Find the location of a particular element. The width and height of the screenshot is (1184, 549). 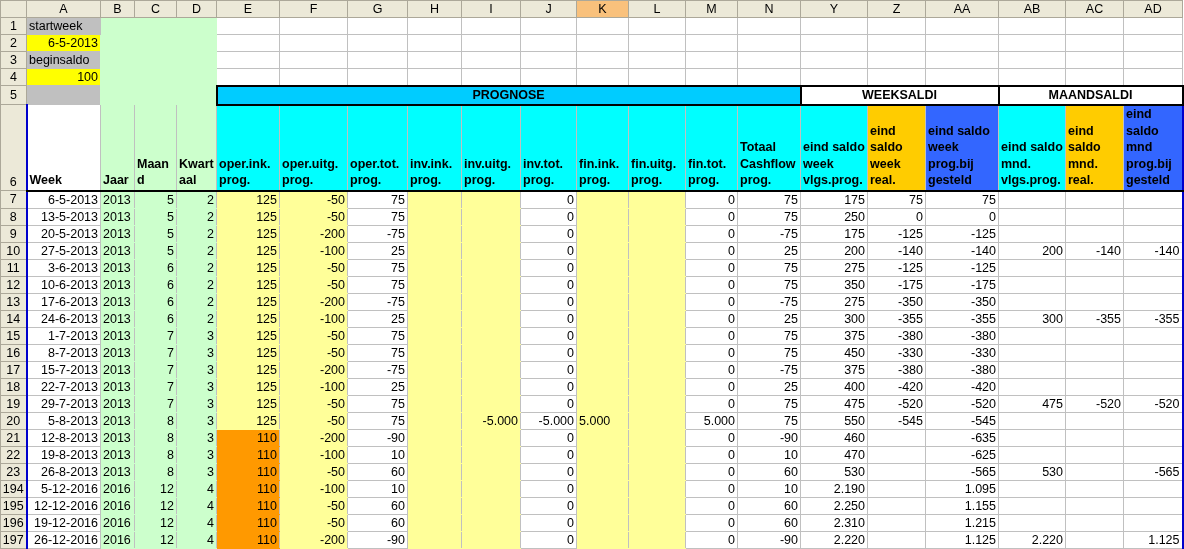

column-header: F is located at coordinates (313, 9).